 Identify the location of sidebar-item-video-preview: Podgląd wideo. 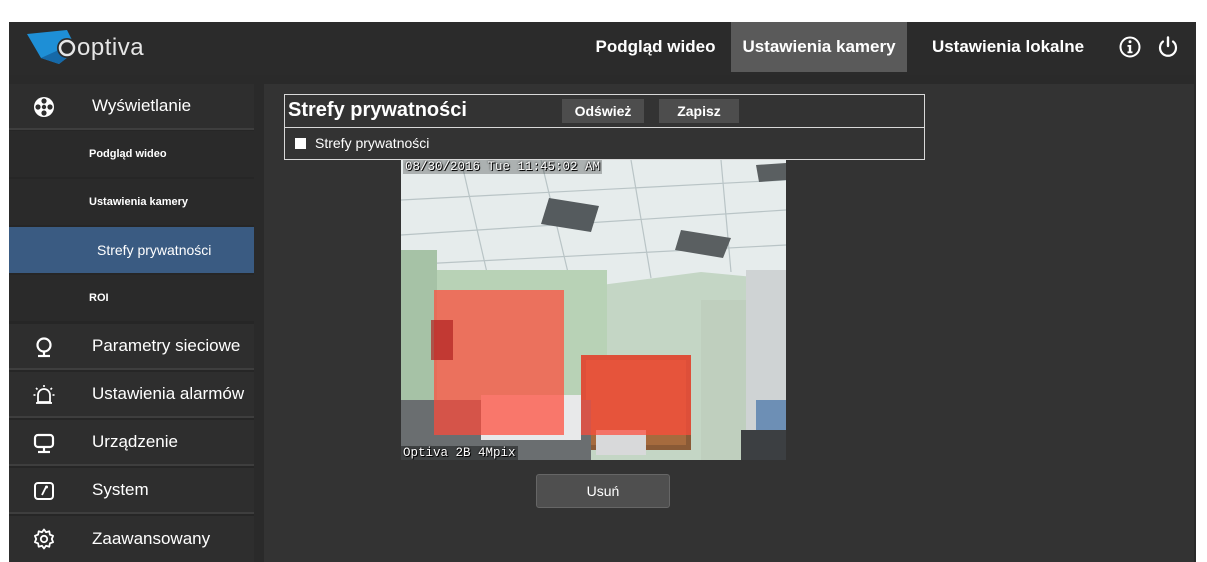
(131, 154).